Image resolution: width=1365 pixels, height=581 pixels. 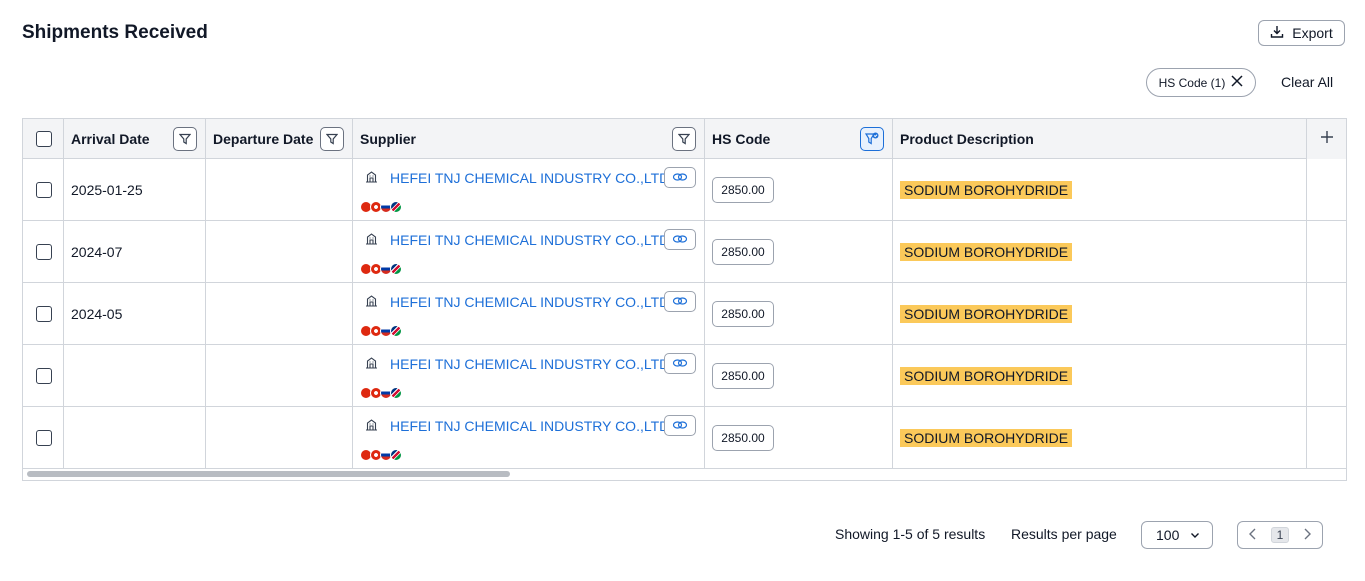 What do you see at coordinates (332, 139) in the screenshot?
I see `departure-date-filter-icon` at bounding box center [332, 139].